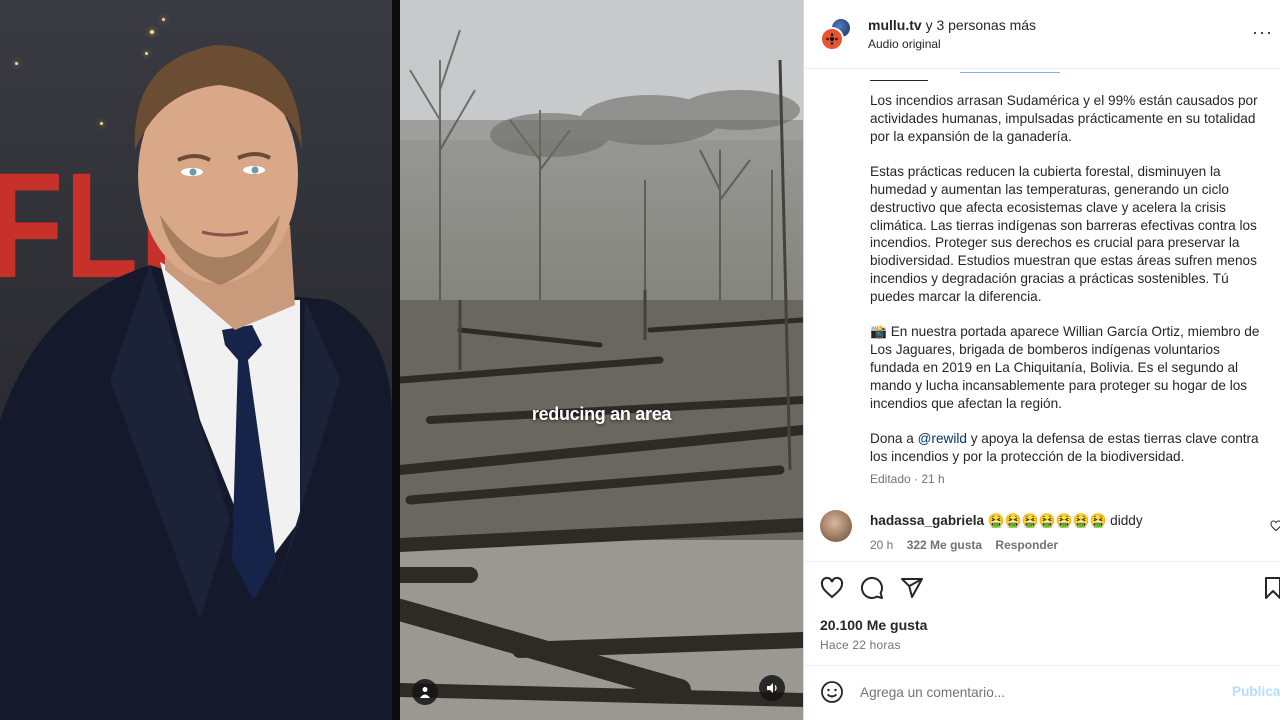  What do you see at coordinates (1275, 526) in the screenshot?
I see `comment-heart-icon` at bounding box center [1275, 526].